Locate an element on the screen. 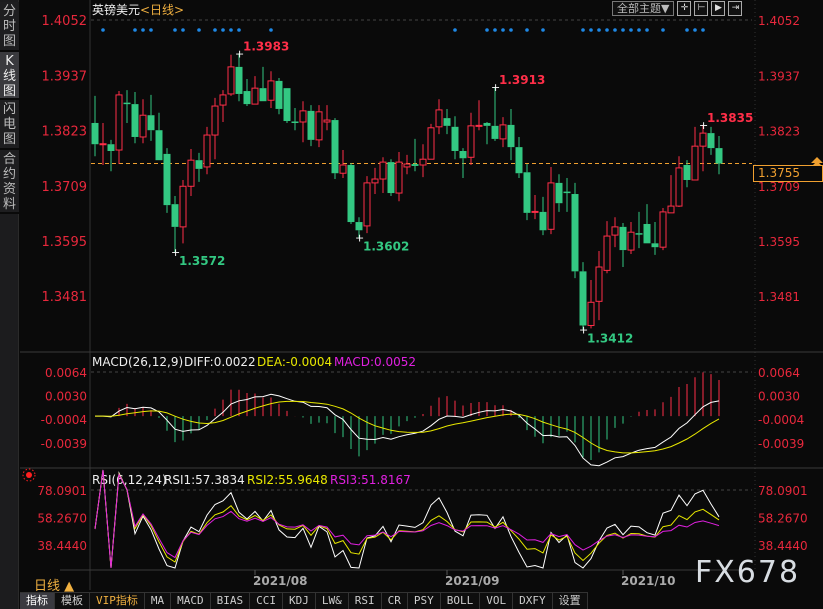  zoom-range-icon: ⊢ is located at coordinates (701, 8).